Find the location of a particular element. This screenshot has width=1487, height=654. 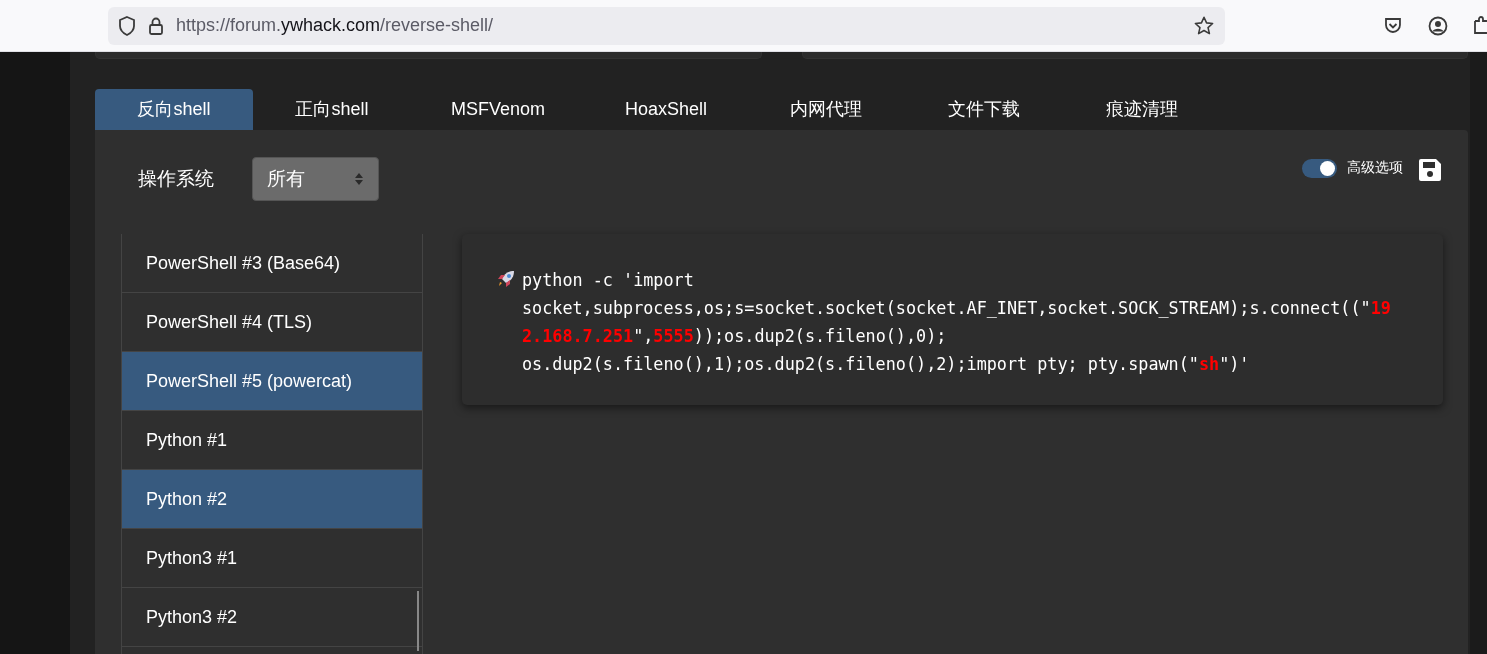

rocket-icon is located at coordinates (506, 279).